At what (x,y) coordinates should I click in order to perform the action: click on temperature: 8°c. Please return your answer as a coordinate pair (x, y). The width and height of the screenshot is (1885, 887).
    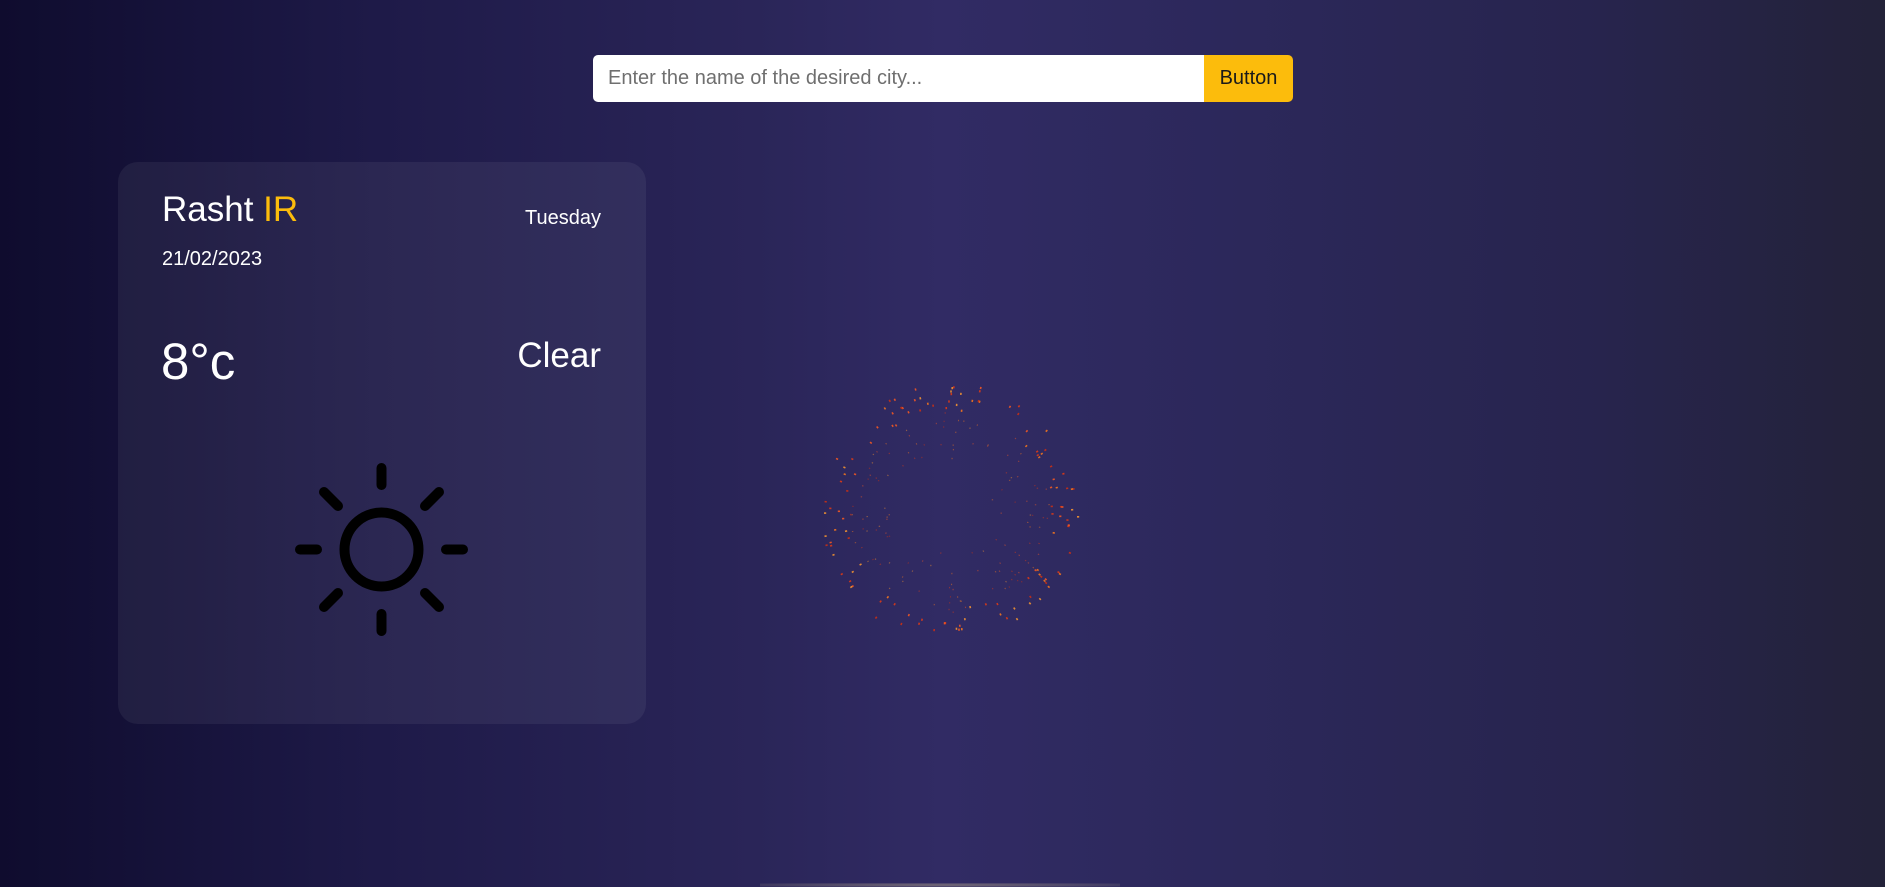
    Looking at the image, I should click on (198, 361).